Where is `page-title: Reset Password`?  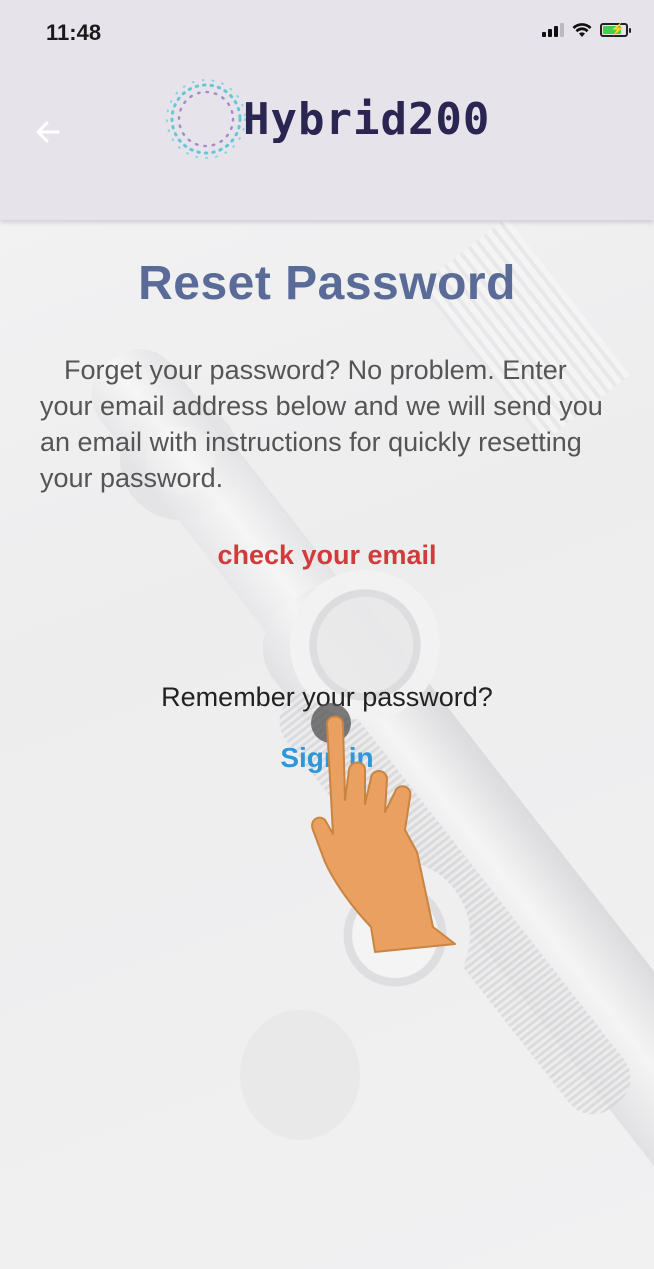
page-title: Reset Password is located at coordinates (327, 283).